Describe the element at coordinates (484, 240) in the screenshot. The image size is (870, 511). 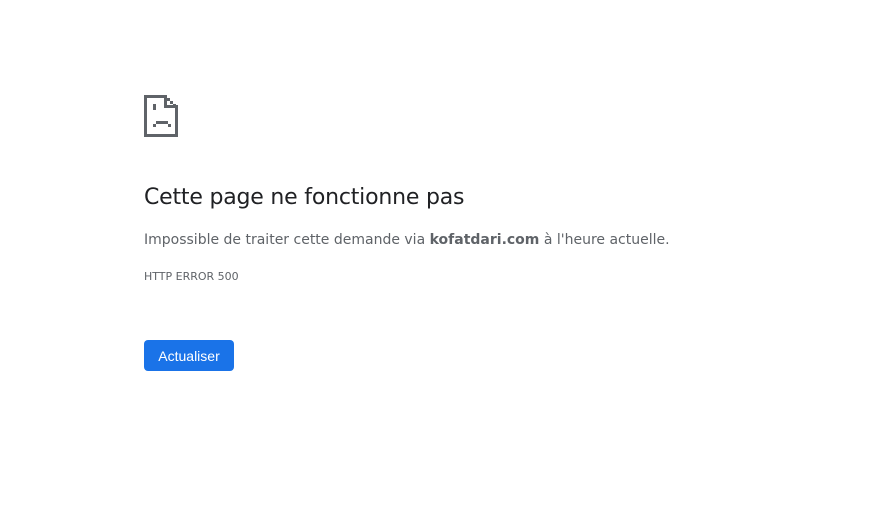
I see `domain-name: kofatdari.com` at that location.